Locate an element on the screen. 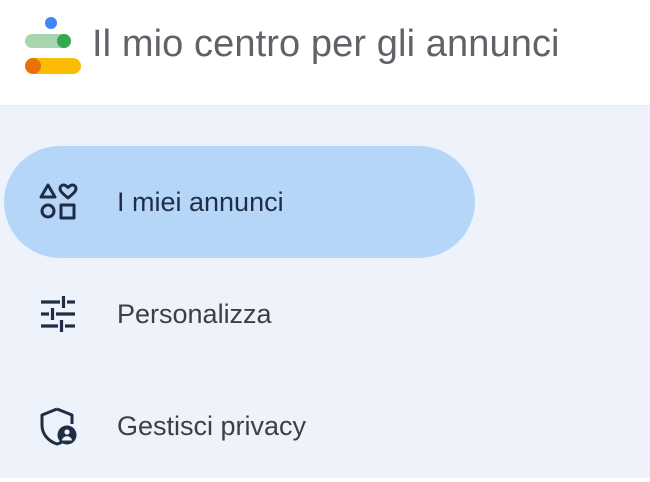 The image size is (650, 482). ads-center-logo-icon is located at coordinates (52, 47).